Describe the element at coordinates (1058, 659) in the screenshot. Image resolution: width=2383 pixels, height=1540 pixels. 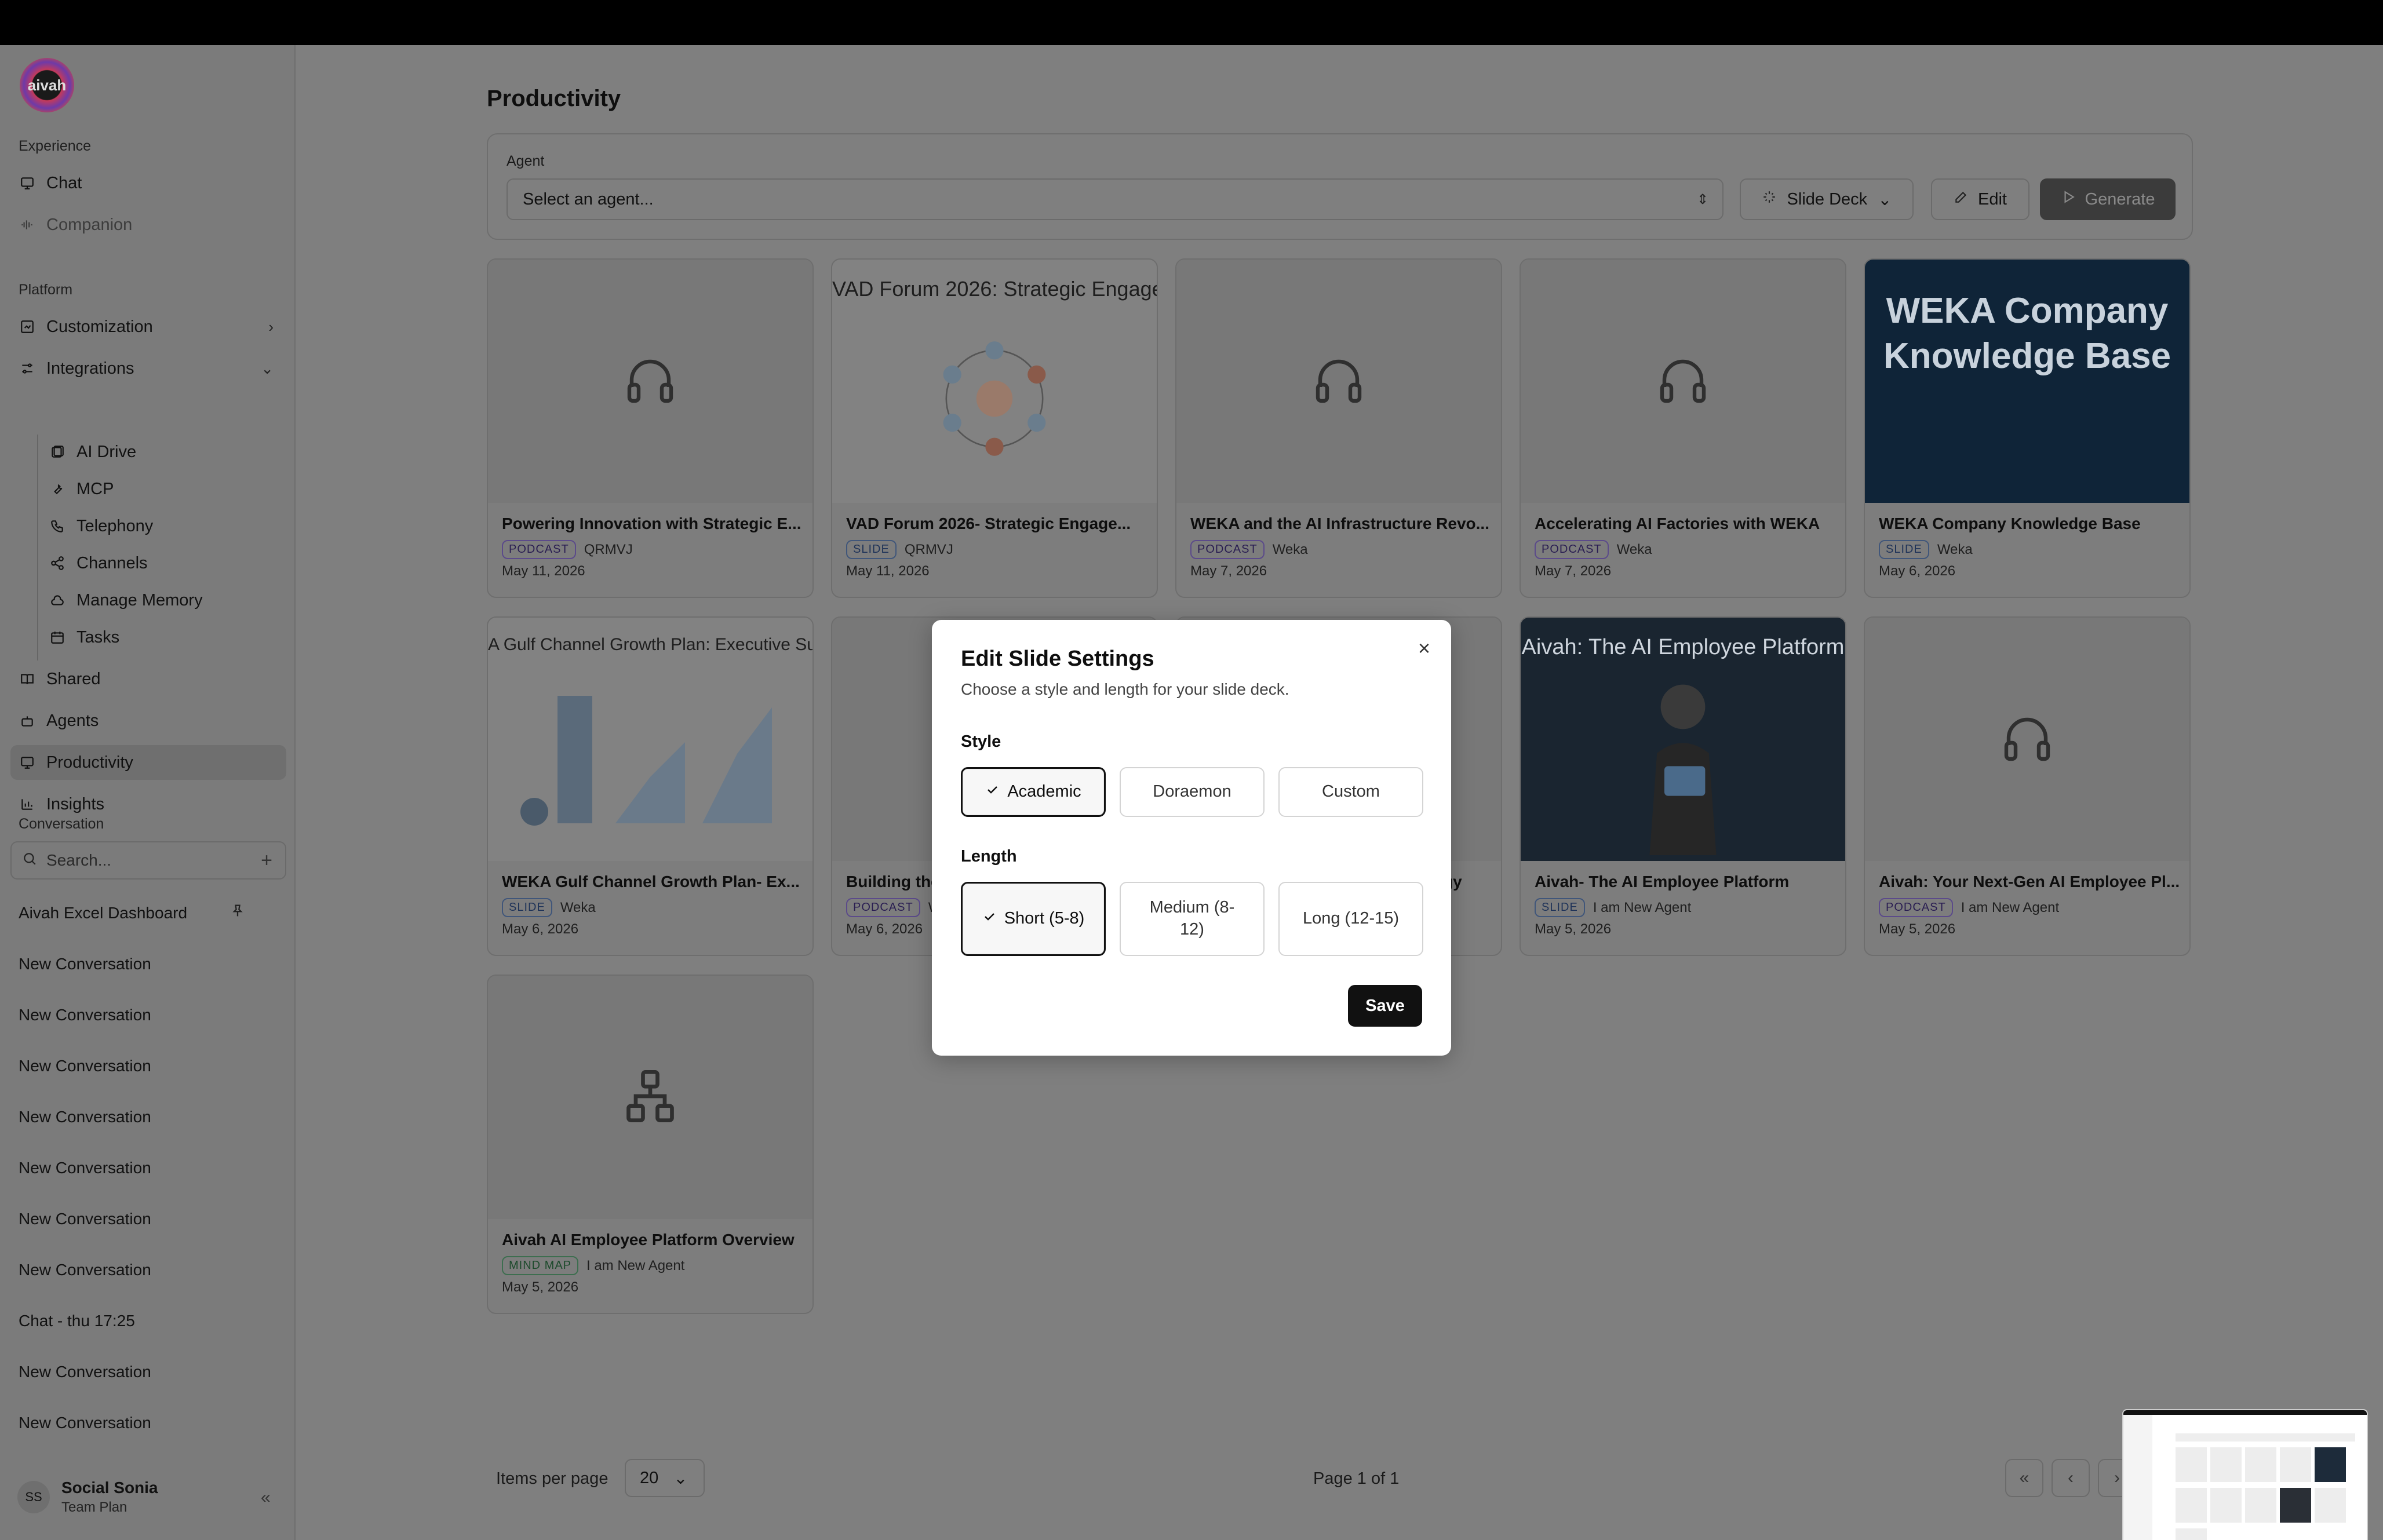
I see `dialog-title: Edit Slide Settings` at that location.